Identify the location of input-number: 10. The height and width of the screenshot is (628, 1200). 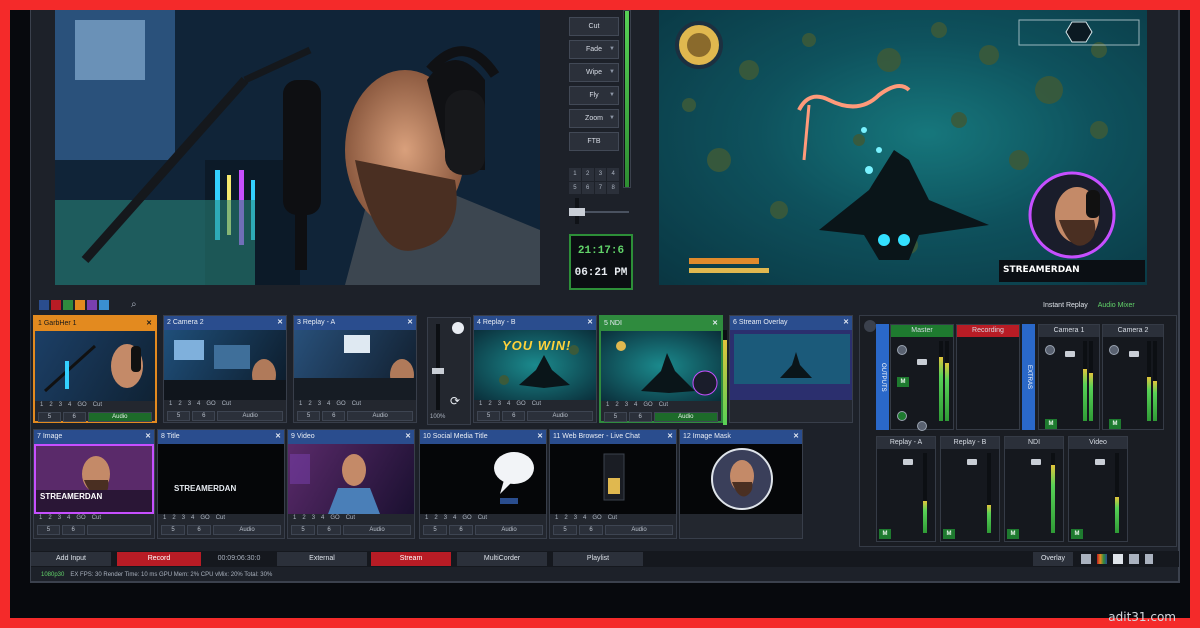
(427, 436).